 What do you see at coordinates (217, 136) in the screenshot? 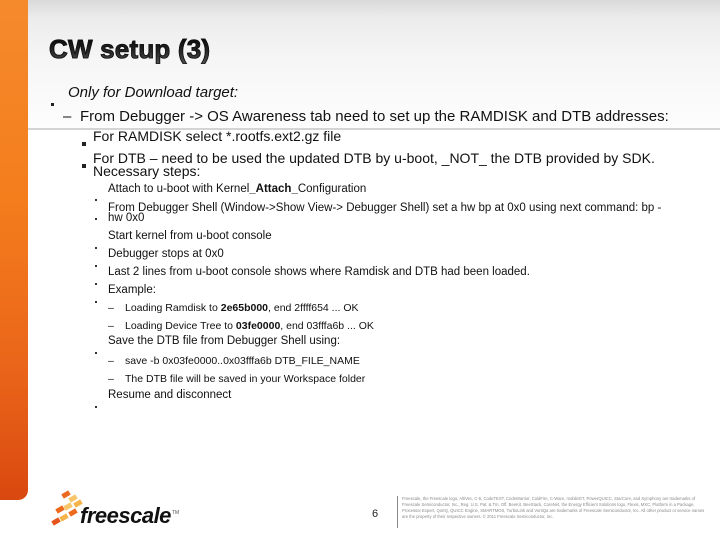
I see `bullet-ramdisk: For RAMDISK select *.rootfs.ext2.gz file` at bounding box center [217, 136].